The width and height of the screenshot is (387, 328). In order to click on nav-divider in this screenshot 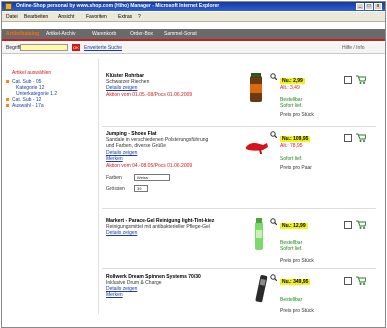, I will do `click(193, 40)`.